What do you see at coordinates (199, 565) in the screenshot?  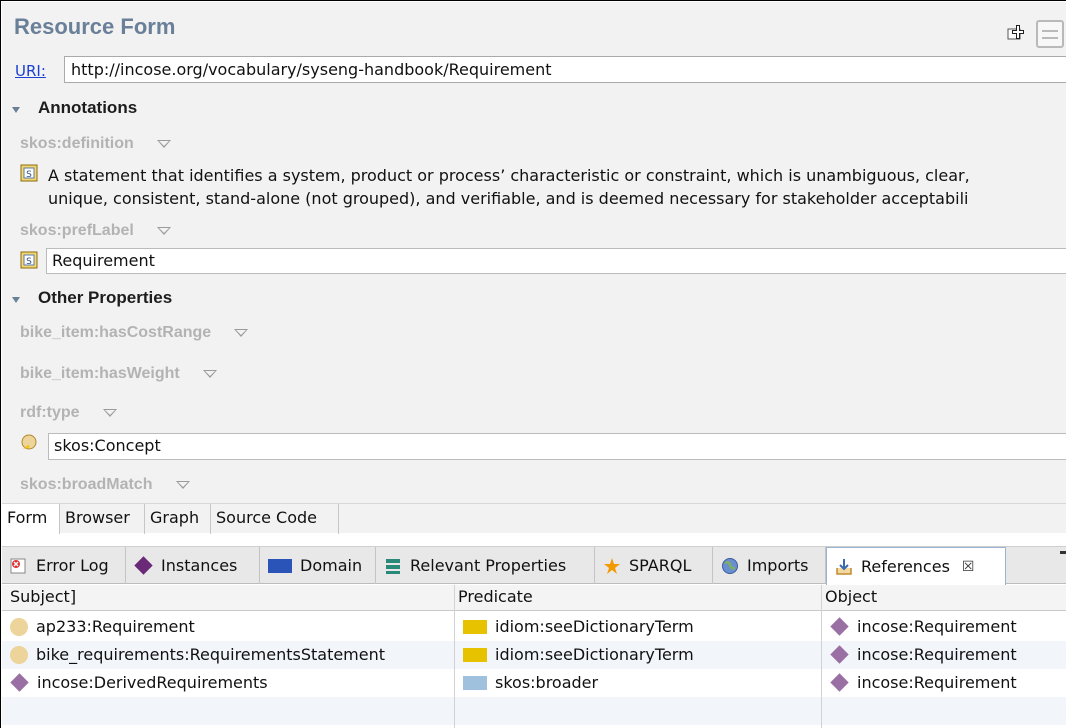 I see `tab-instances-label: Instances` at bounding box center [199, 565].